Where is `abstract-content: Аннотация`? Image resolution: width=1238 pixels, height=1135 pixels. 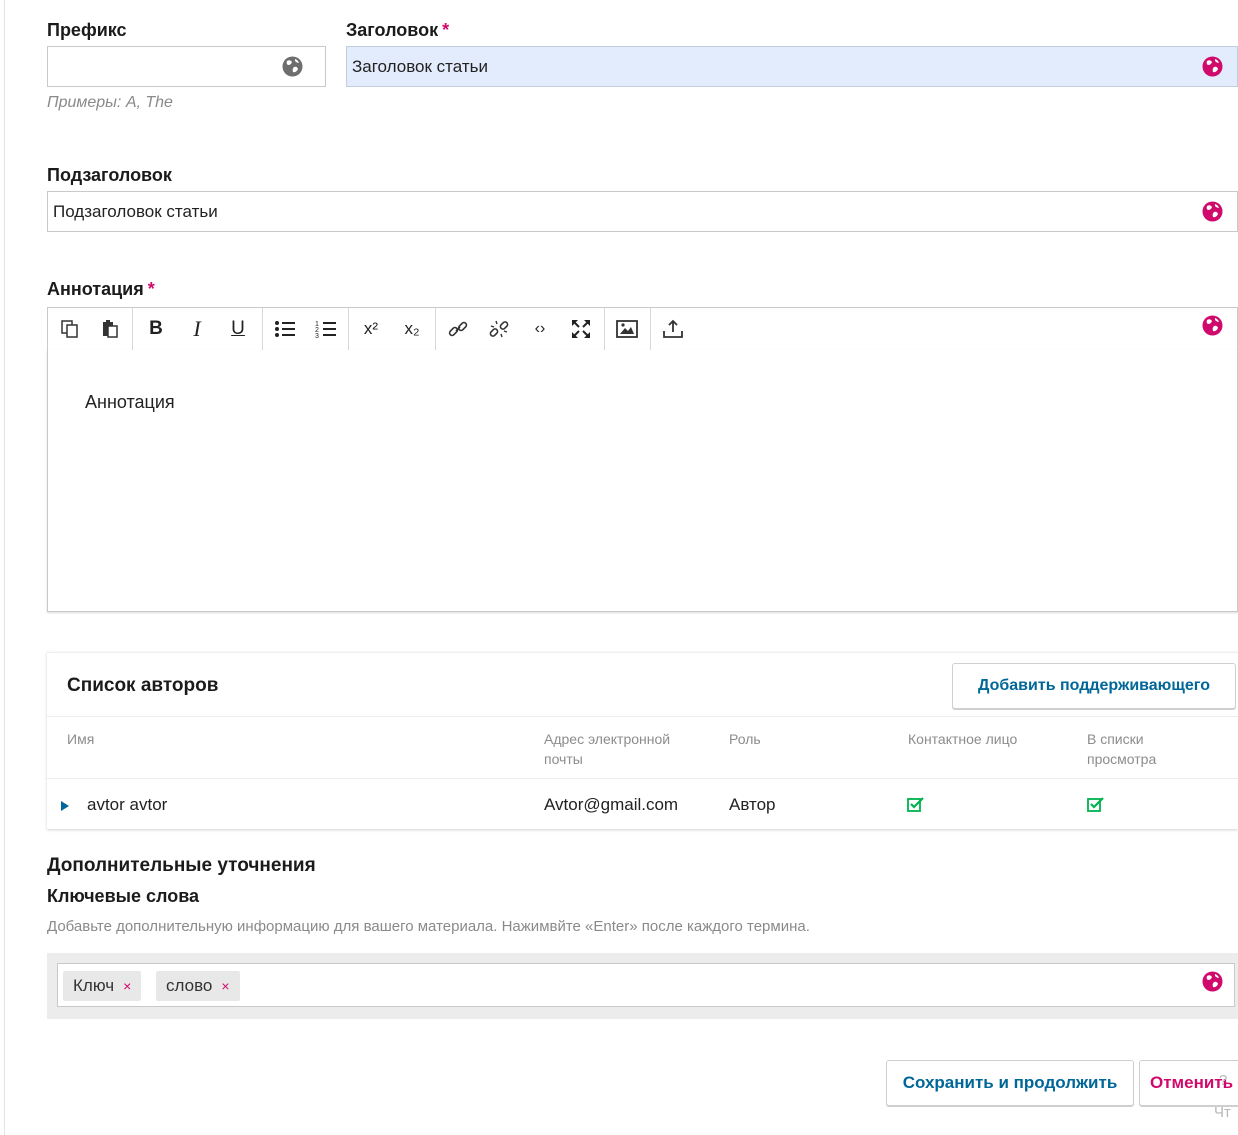
abstract-content: Аннотация is located at coordinates (130, 402).